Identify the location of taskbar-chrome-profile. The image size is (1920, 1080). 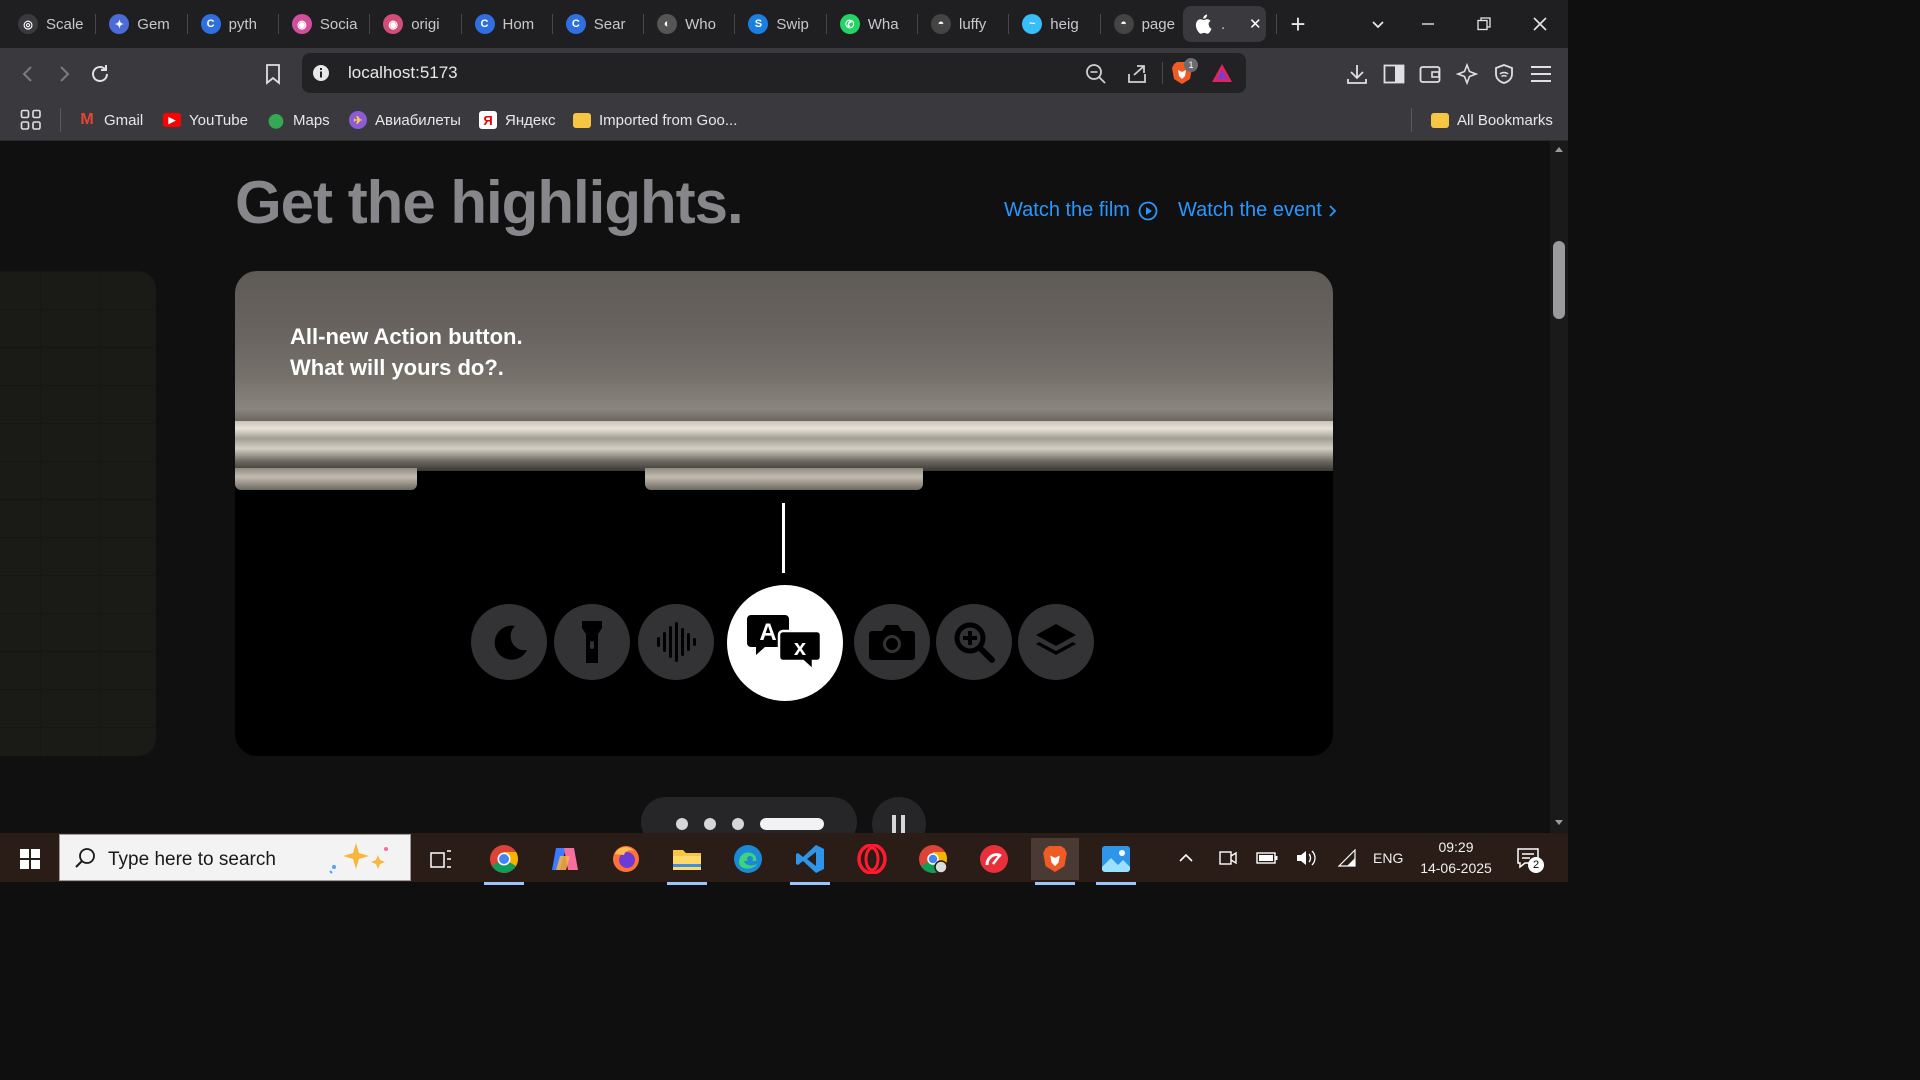
(933, 859).